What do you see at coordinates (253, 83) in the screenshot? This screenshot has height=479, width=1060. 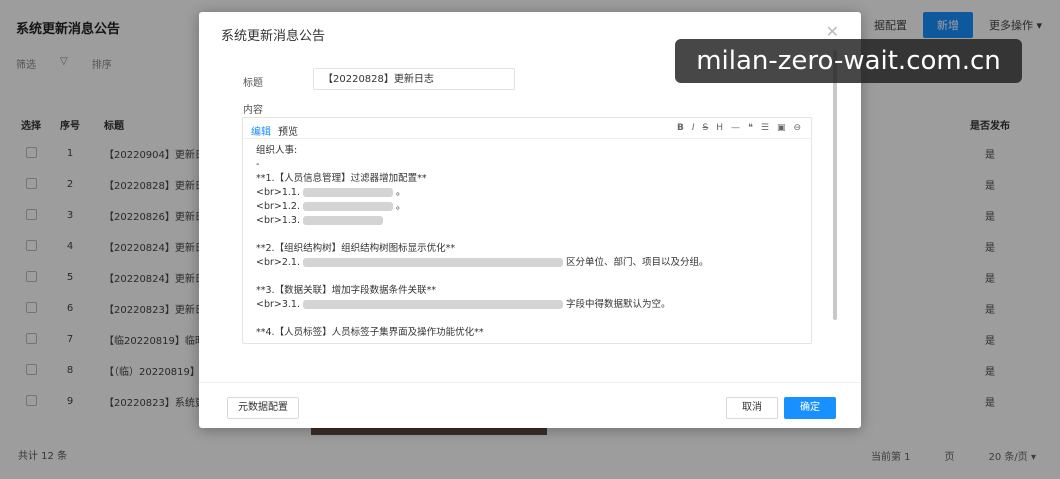 I see `title-label: 标题` at bounding box center [253, 83].